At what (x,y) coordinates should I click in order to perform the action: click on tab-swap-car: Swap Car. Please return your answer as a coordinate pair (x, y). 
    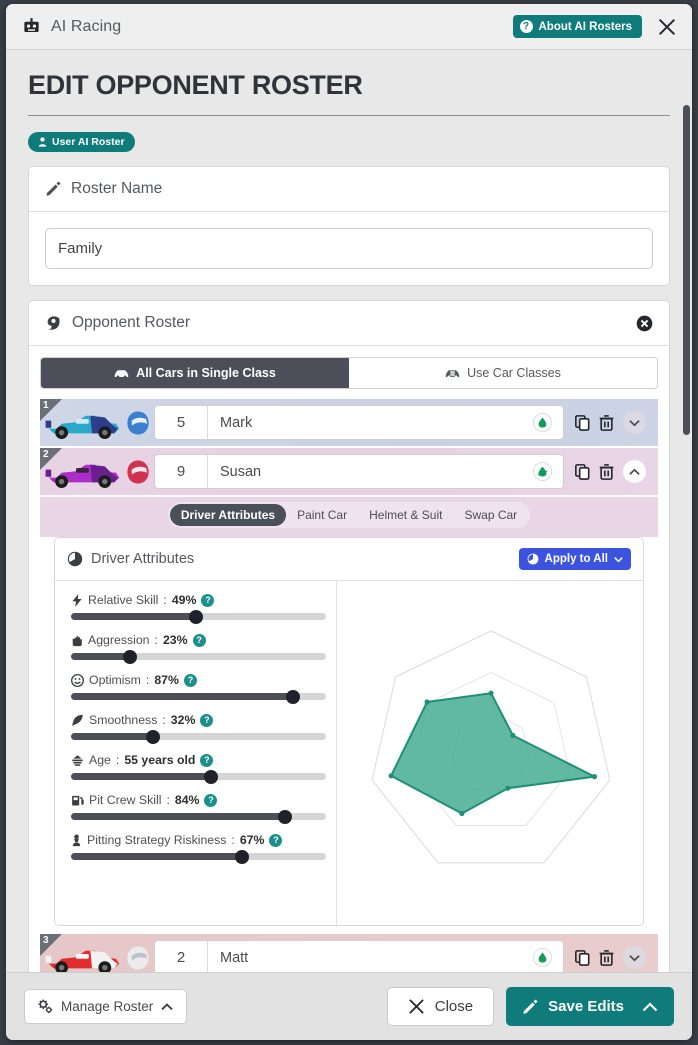
    Looking at the image, I should click on (490, 515).